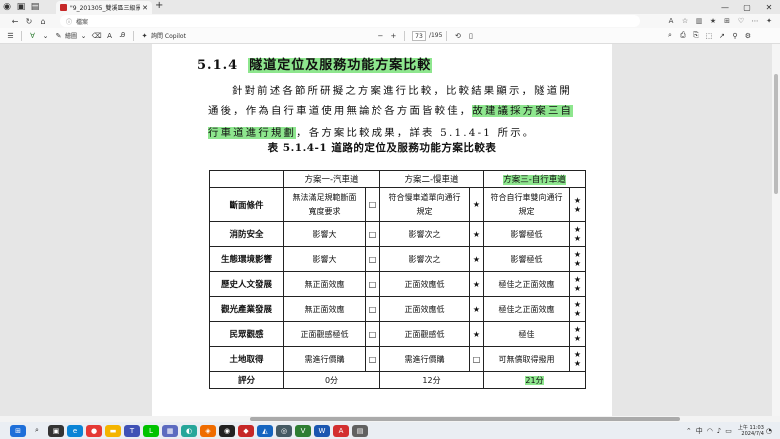 Image resolution: width=780 pixels, height=439 pixels. Describe the element at coordinates (82, 22) in the screenshot. I see `url-text: 檔案` at that location.